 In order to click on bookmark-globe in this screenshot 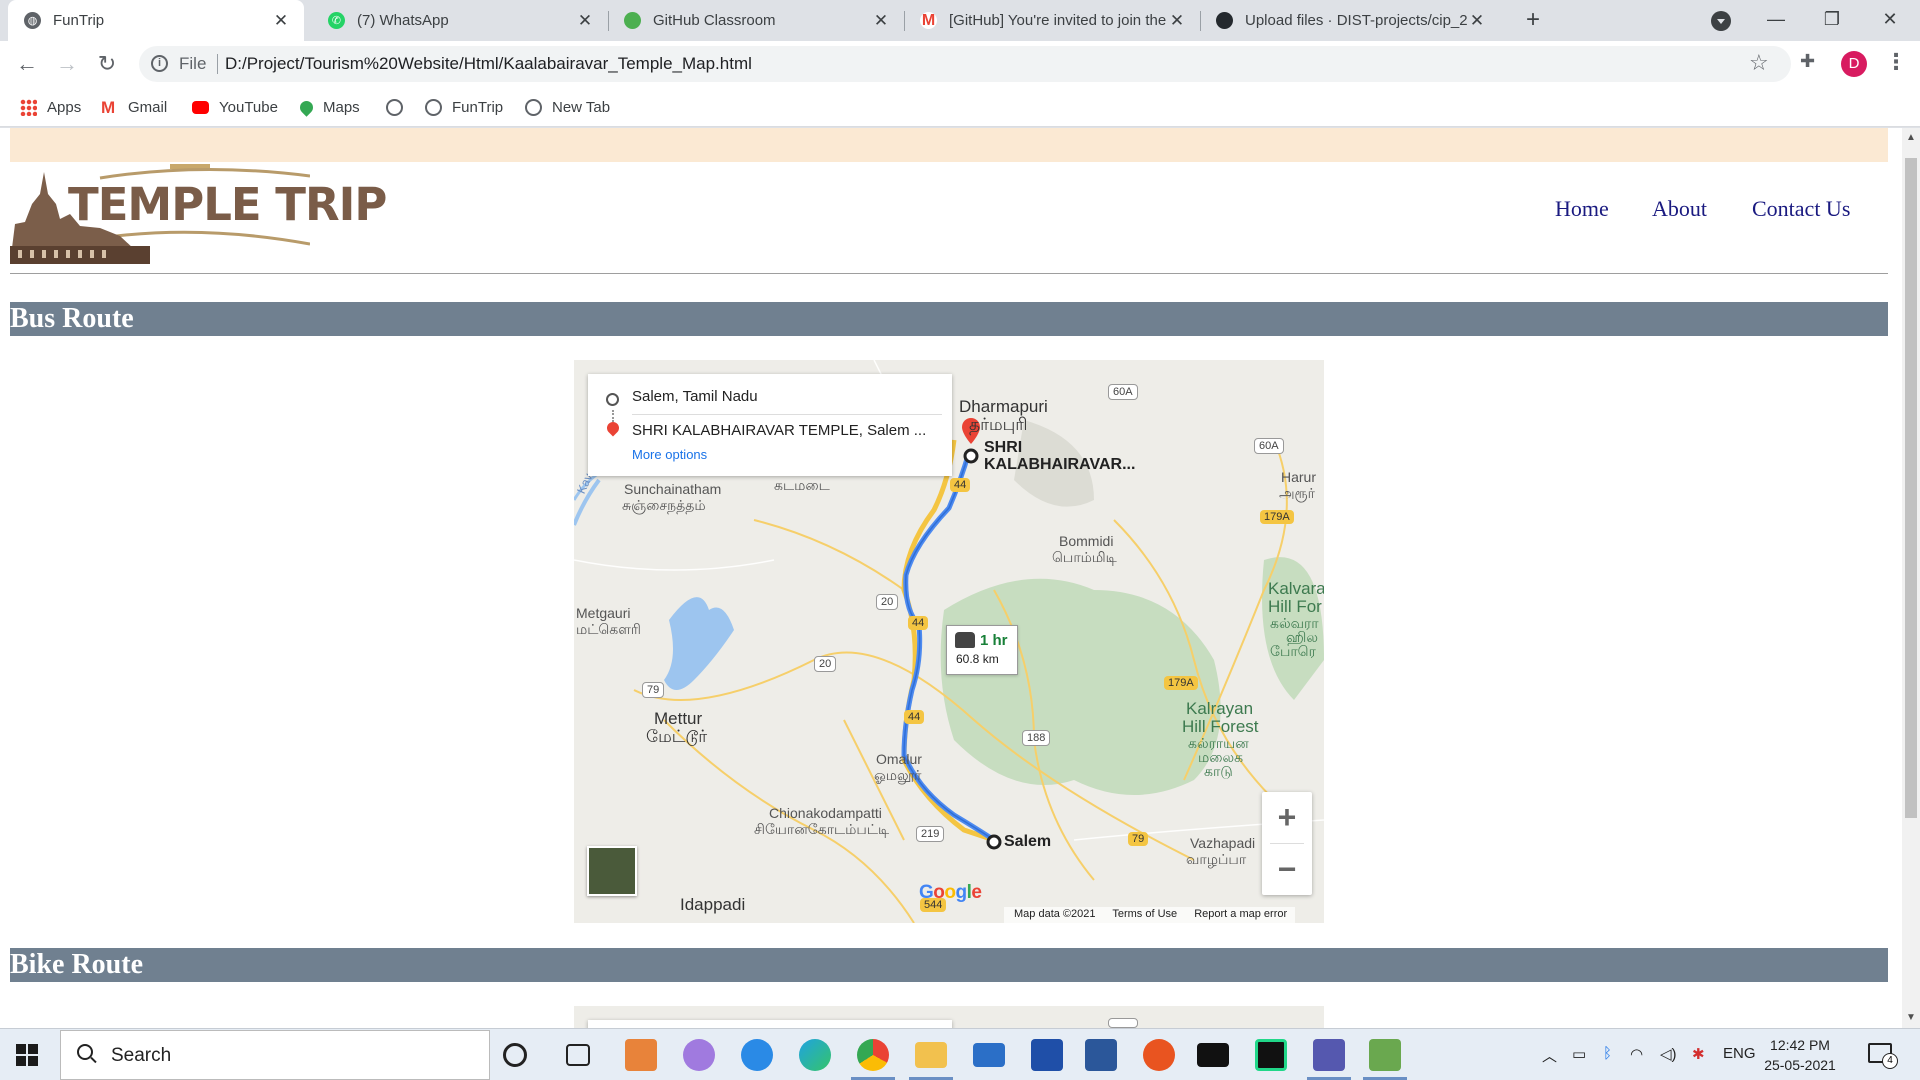, I will do `click(399, 107)`.